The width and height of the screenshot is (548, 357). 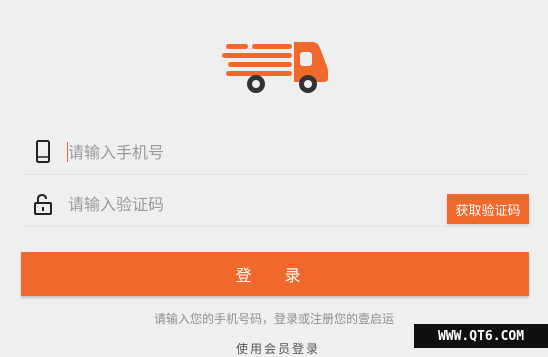 I want to click on login-button: 登 录, so click(x=275, y=274).